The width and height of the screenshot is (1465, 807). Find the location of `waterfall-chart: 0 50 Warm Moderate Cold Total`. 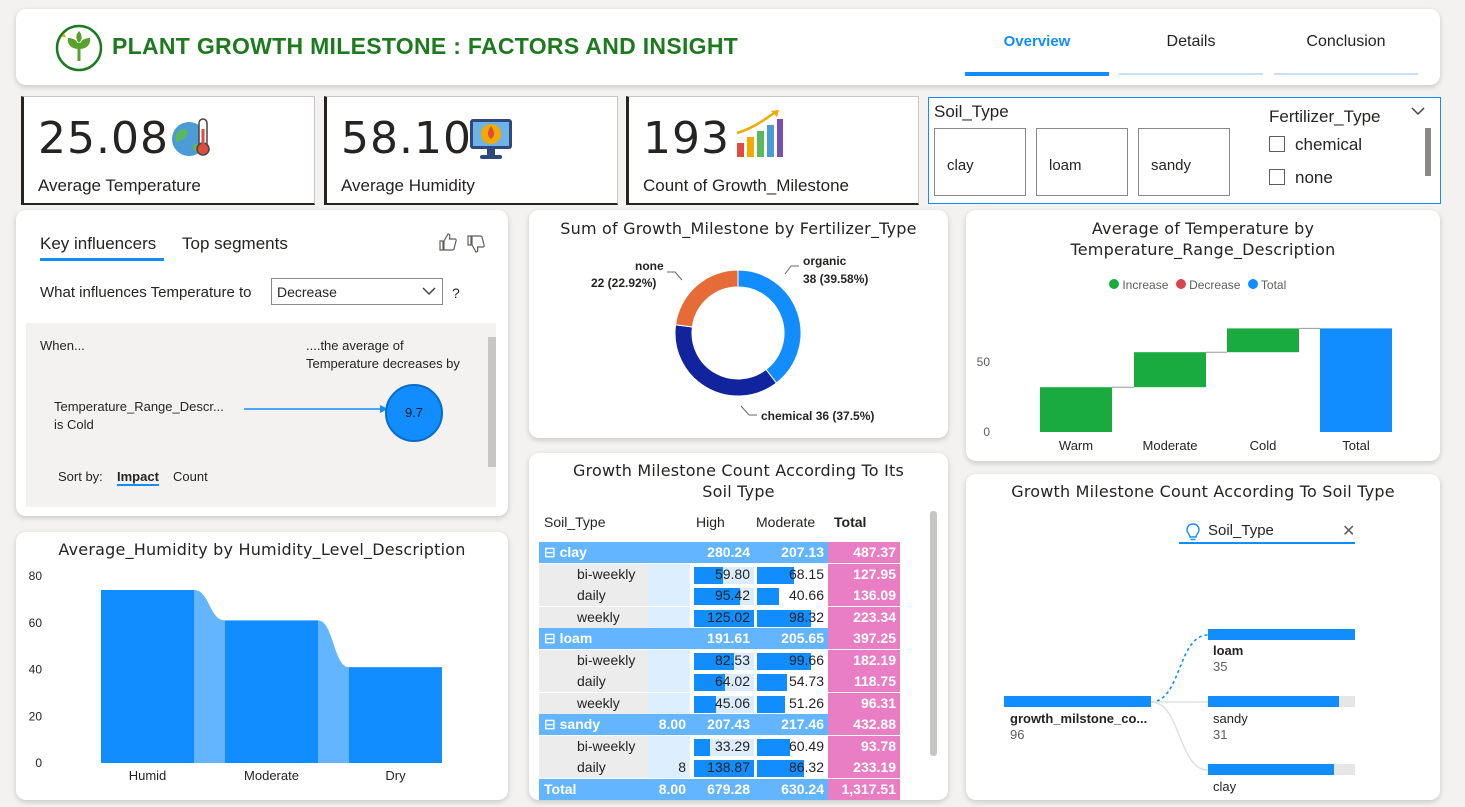

waterfall-chart: 0 50 Warm Moderate Cold Total is located at coordinates (1203, 375).